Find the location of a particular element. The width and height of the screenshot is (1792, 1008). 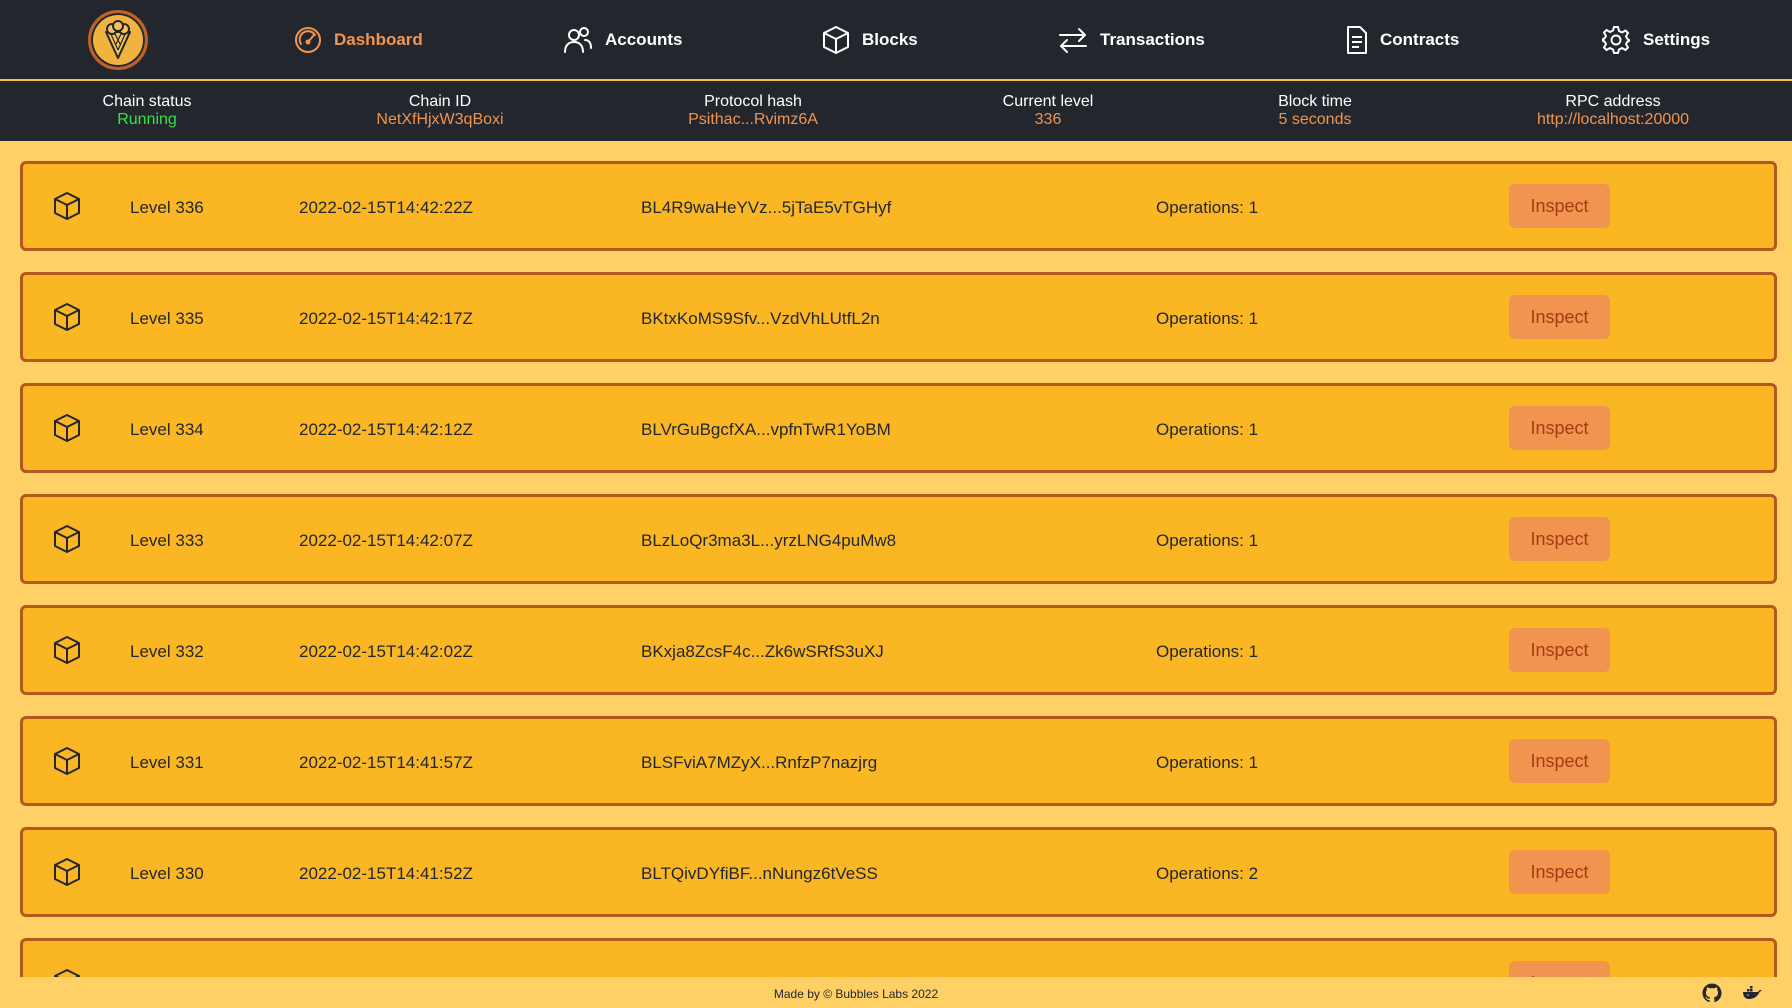

nav-transactions-label: Transactions is located at coordinates (1152, 39).